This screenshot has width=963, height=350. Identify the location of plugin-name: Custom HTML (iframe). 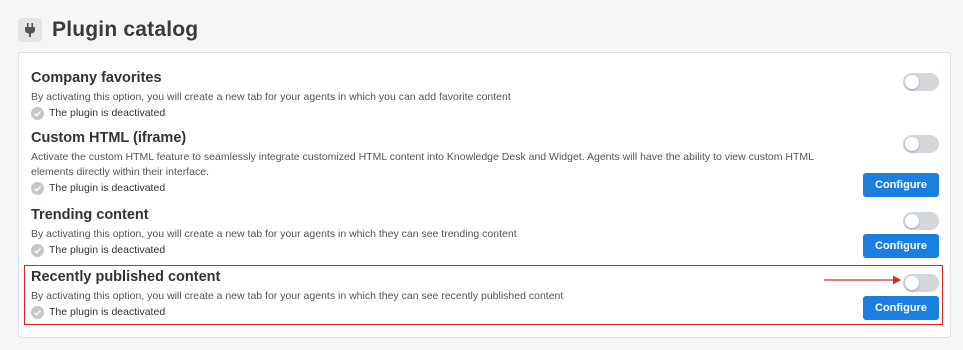
(109, 138).